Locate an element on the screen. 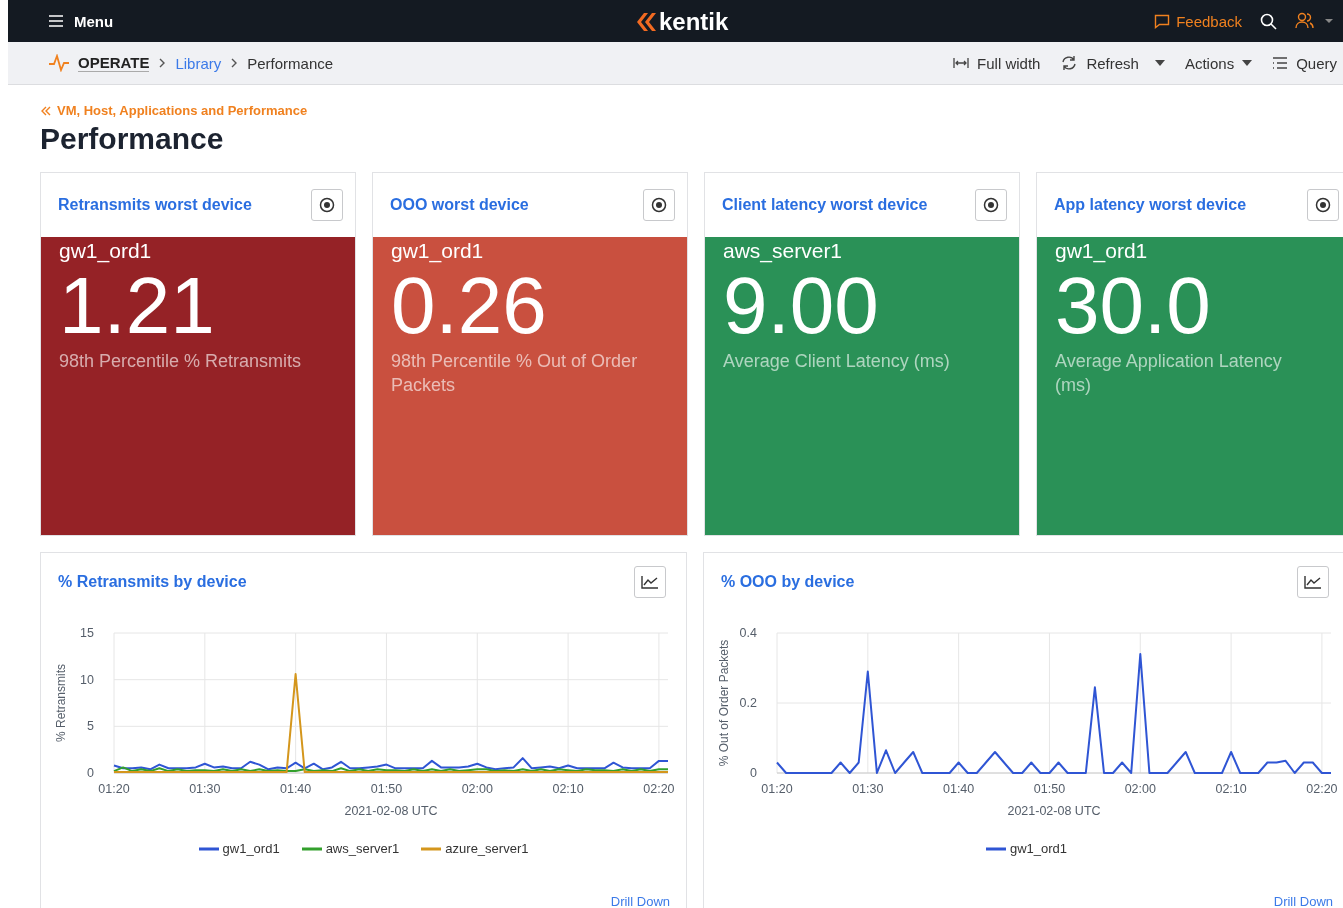 Image resolution: width=1343 pixels, height=908 pixels. page-title: Performance is located at coordinates (132, 139).